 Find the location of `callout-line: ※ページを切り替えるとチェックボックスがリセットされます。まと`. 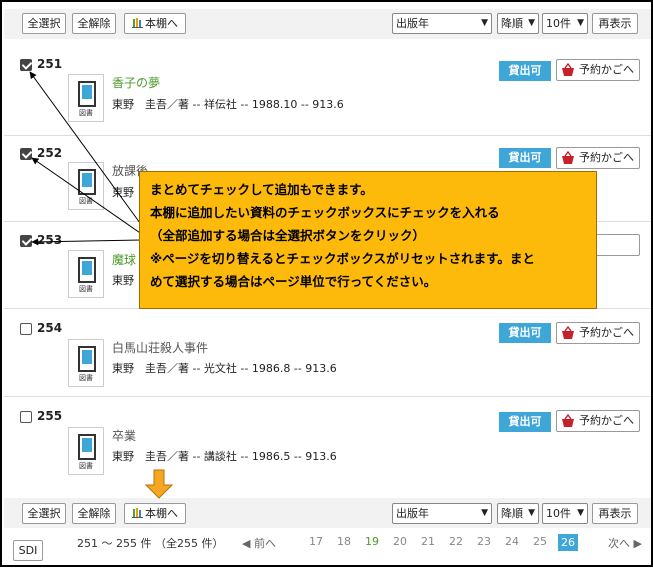

callout-line: ※ページを切り替えるとチェックボックスがリセットされます。まと is located at coordinates (342, 258).